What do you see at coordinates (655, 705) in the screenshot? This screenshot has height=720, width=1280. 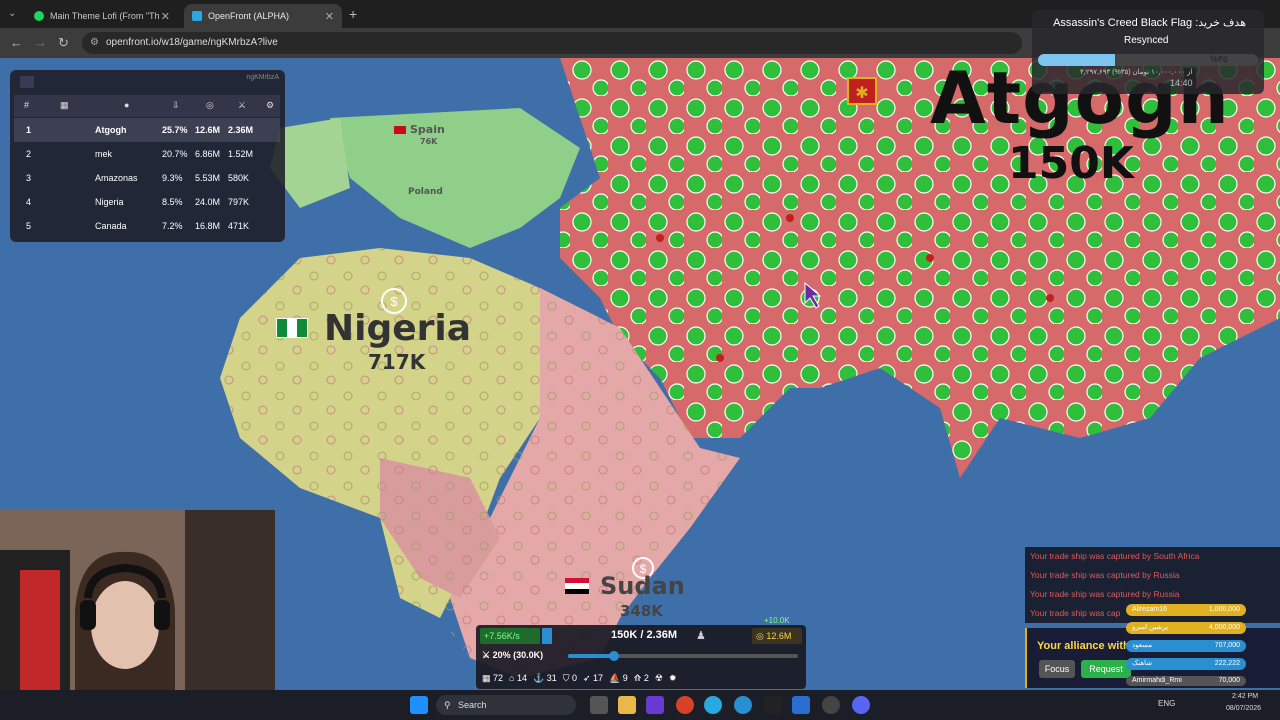 I see `photoshop-icon` at bounding box center [655, 705].